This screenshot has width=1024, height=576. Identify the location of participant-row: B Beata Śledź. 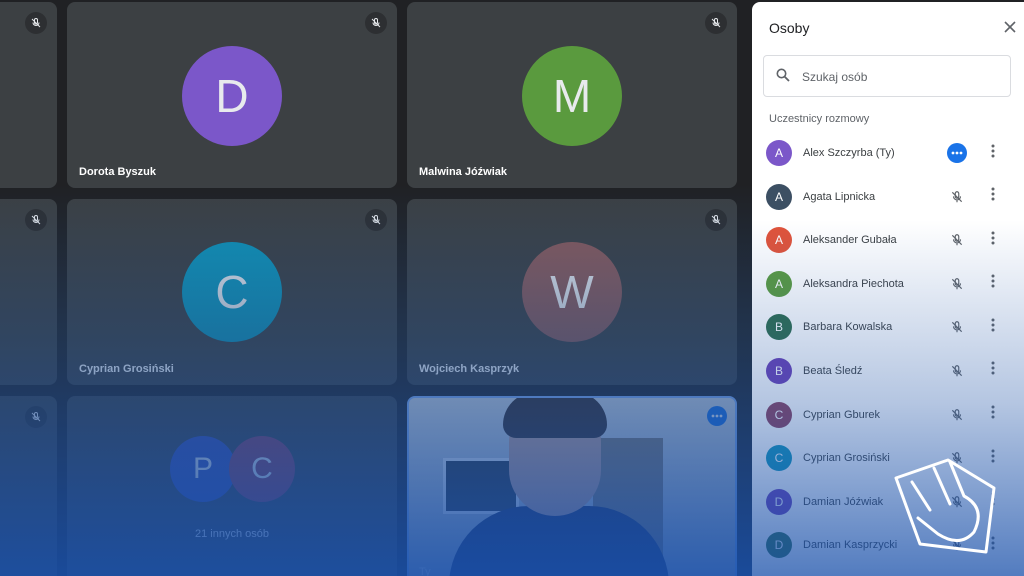
(888, 370).